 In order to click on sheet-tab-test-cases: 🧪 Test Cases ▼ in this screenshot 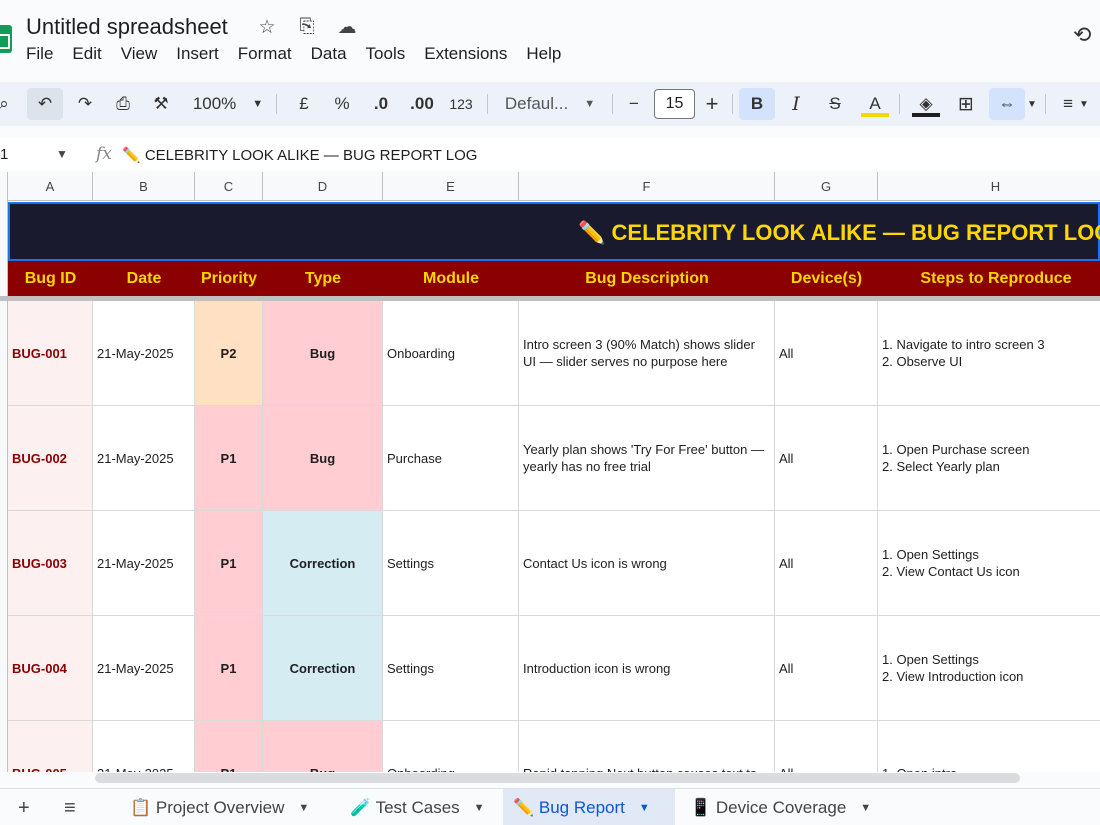, I will do `click(417, 807)`.